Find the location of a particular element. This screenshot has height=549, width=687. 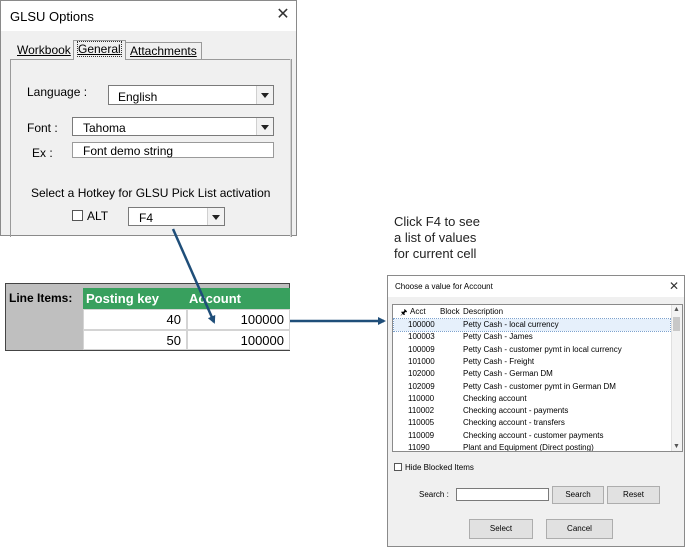

list-item-description: Petty Cash - James is located at coordinates (498, 337).